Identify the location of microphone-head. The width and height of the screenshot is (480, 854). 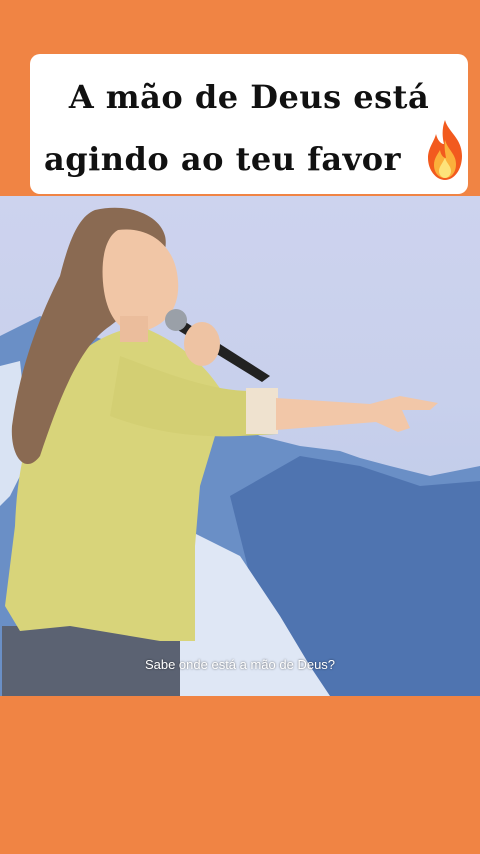
(176, 320).